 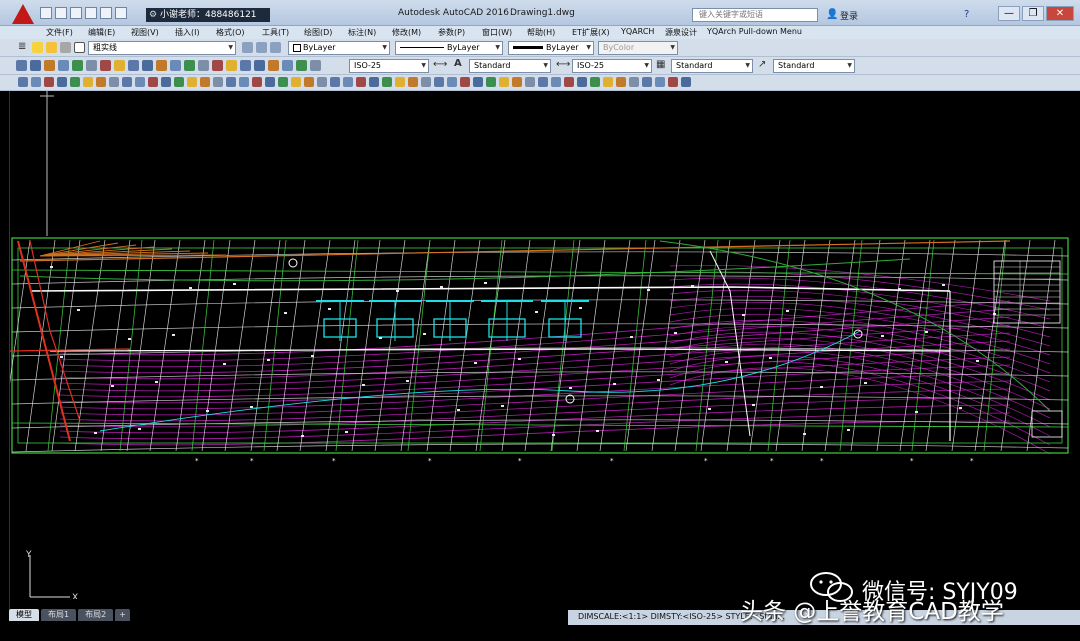 I want to click on autocad-logo-icon, so click(x=23, y=14).